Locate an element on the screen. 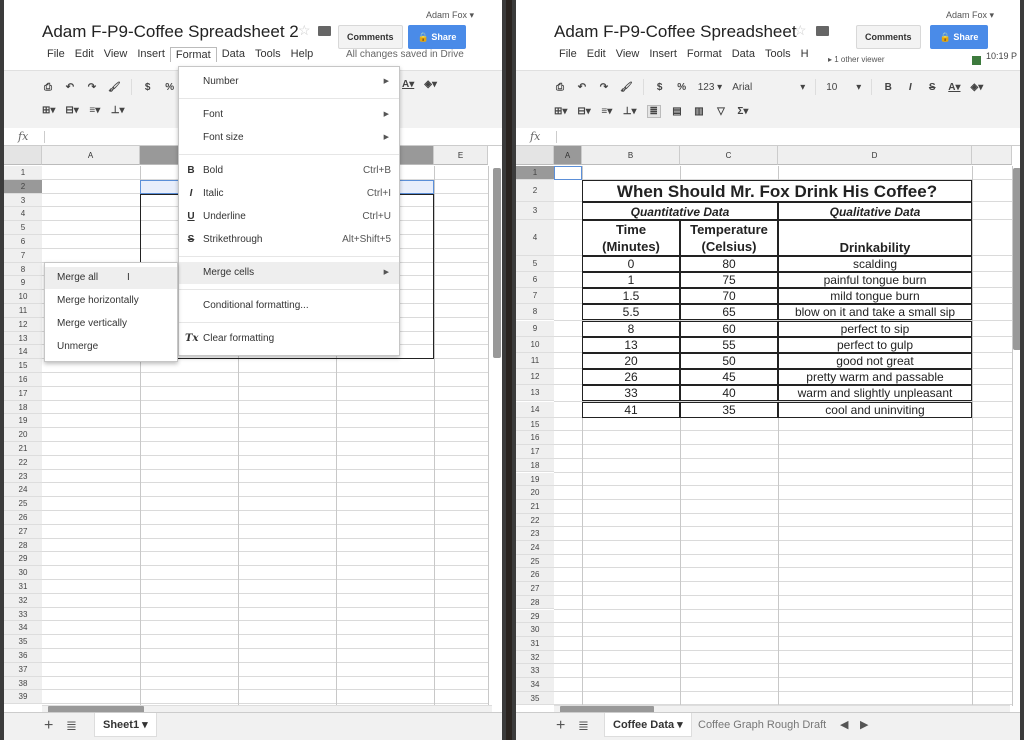 This screenshot has width=1024, height=740. row-header: 9 is located at coordinates (23, 283).